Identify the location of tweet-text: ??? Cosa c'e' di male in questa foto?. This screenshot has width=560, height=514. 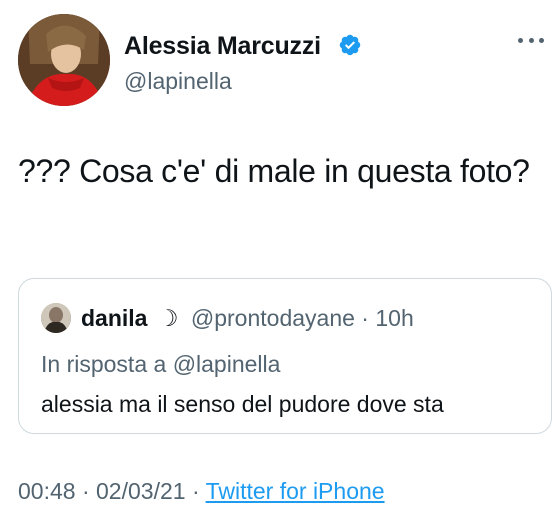
(274, 171).